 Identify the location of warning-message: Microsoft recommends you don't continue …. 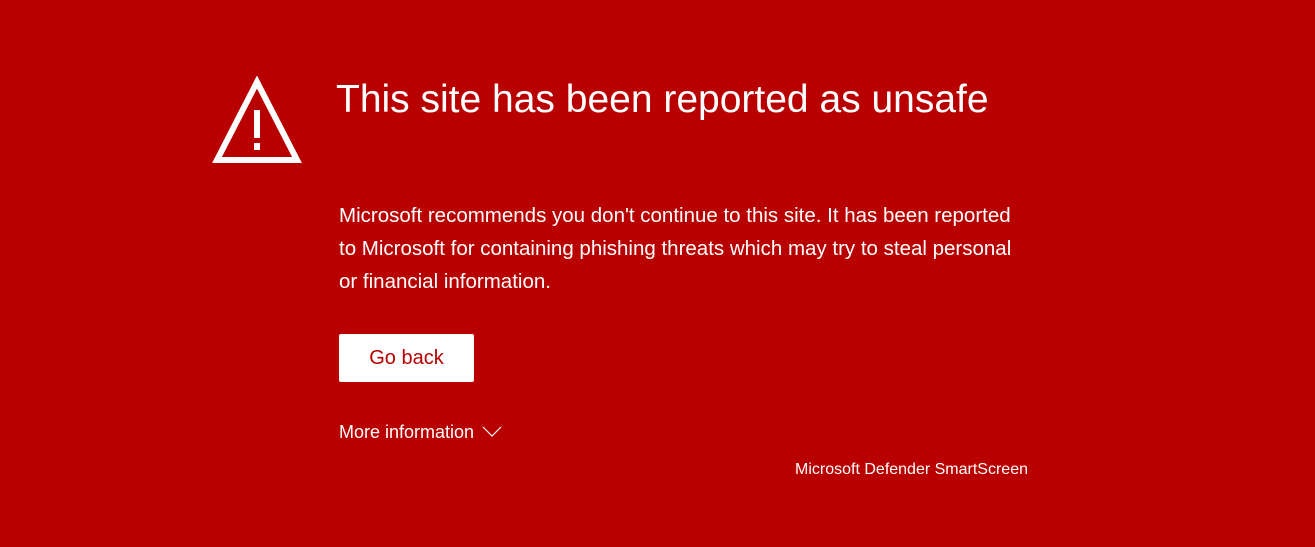
(675, 248).